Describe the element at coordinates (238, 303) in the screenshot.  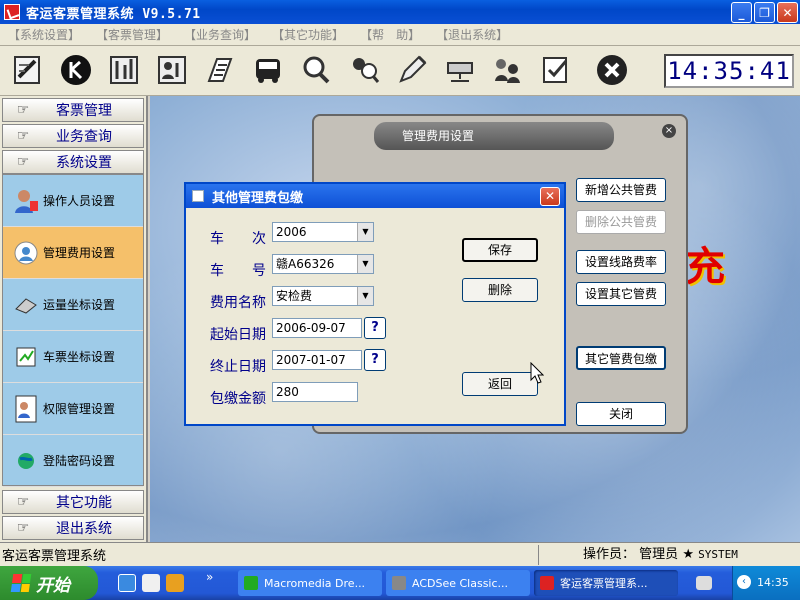
I see `fee-name-label: 费用名称` at that location.